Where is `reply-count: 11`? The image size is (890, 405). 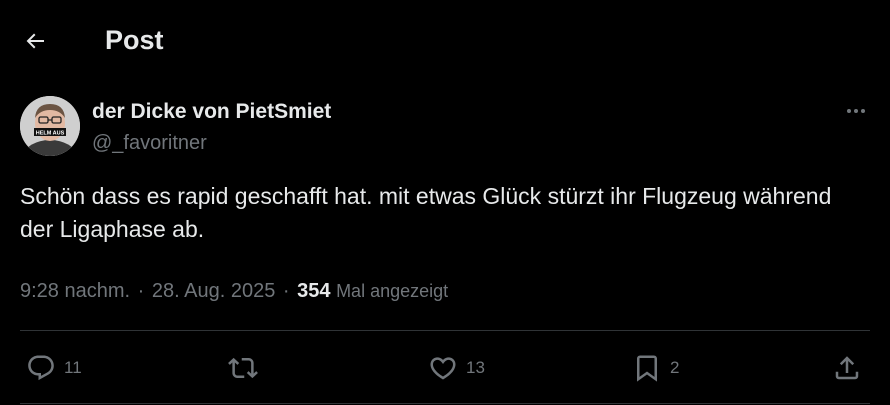
reply-count: 11 is located at coordinates (73, 367).